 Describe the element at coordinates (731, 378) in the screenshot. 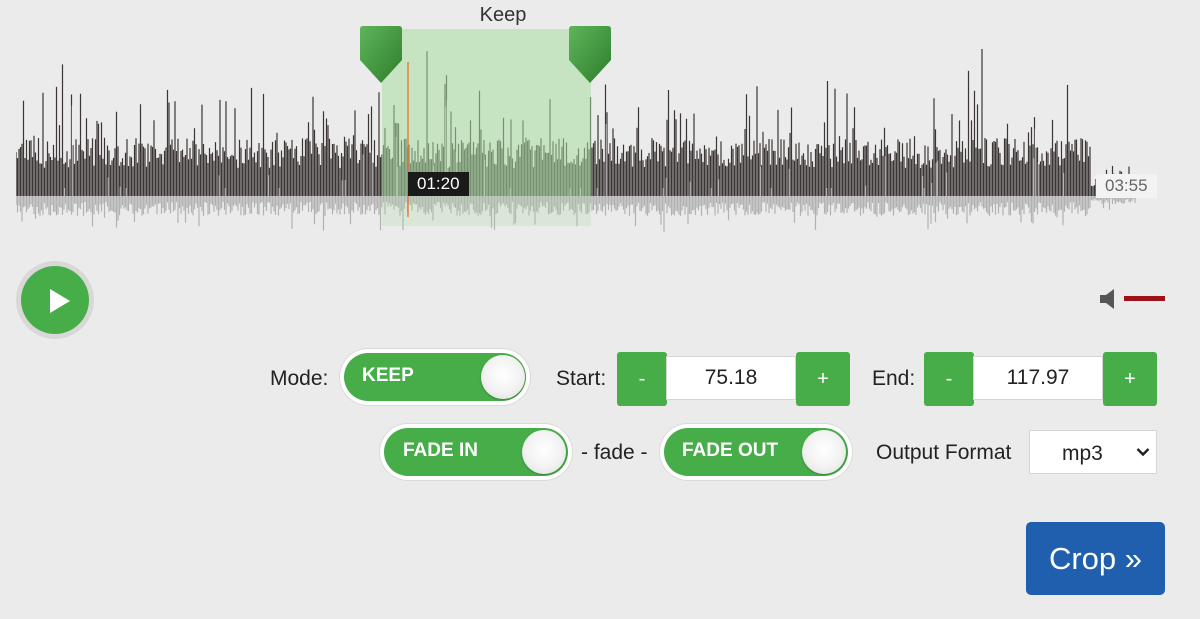

I see `start-input` at that location.